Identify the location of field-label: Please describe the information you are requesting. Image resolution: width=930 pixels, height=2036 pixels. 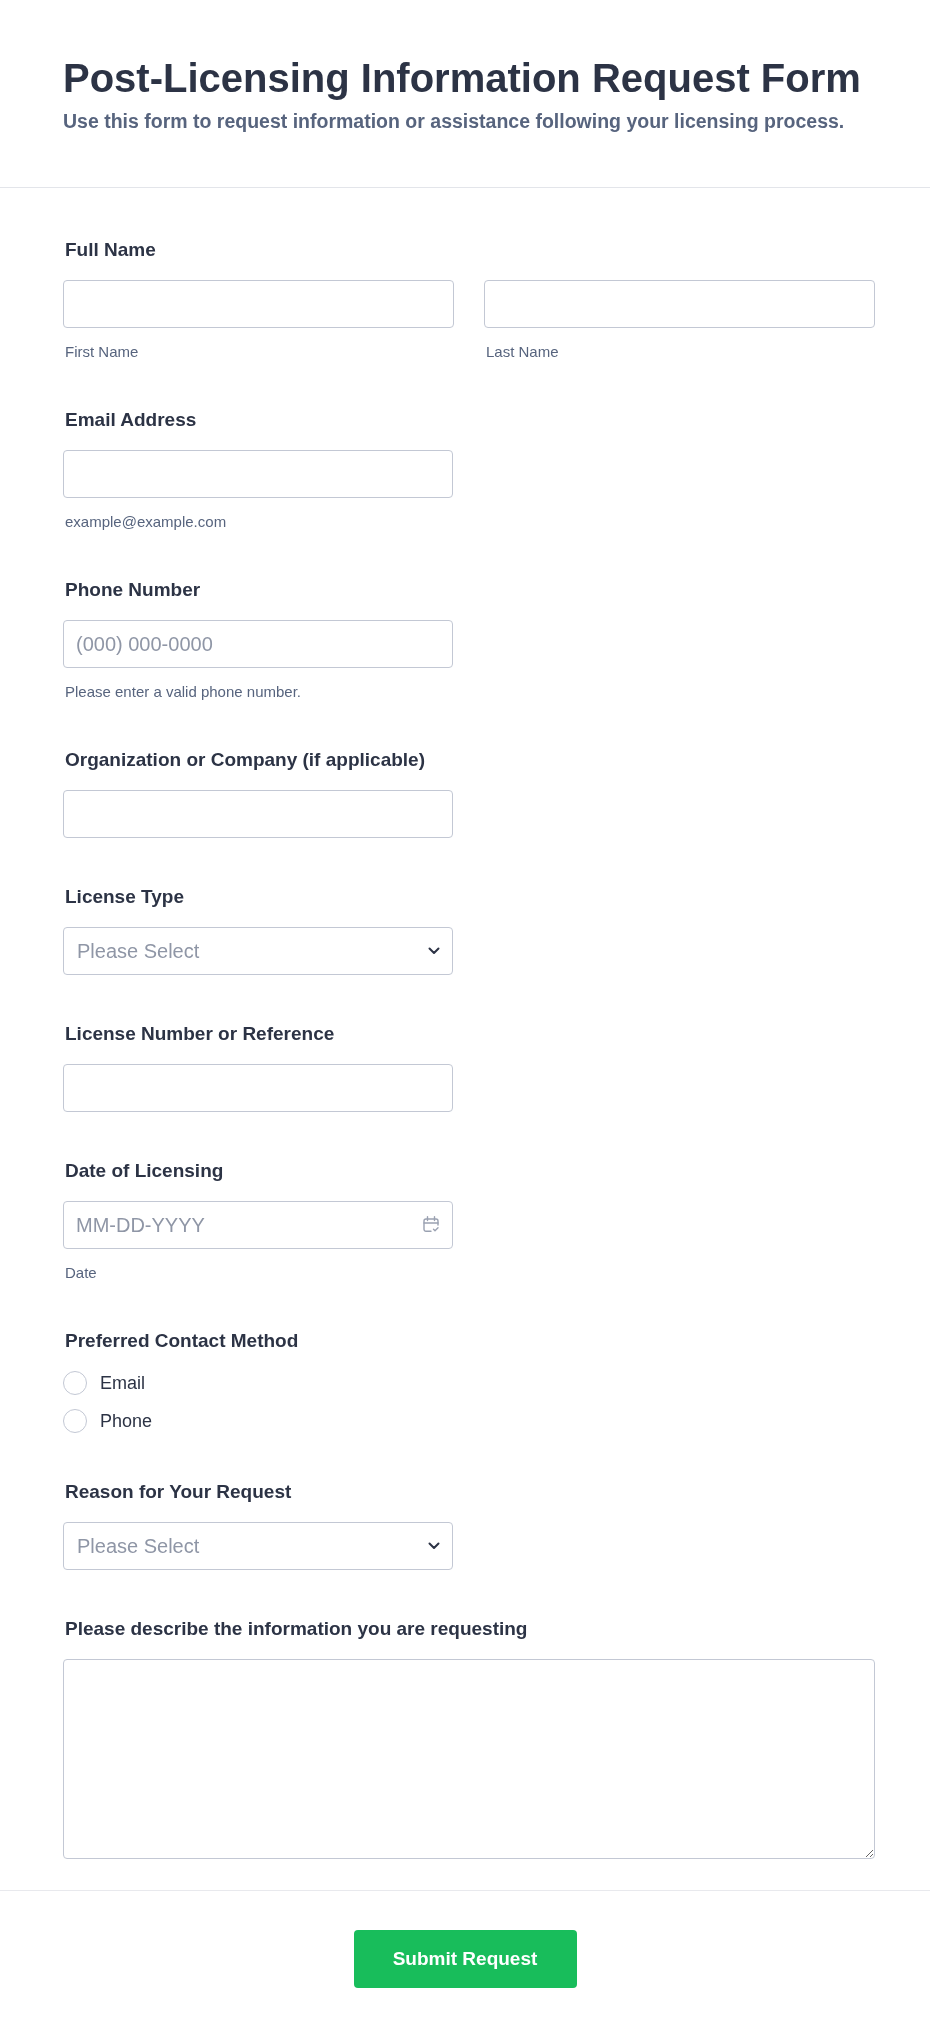
(296, 1629).